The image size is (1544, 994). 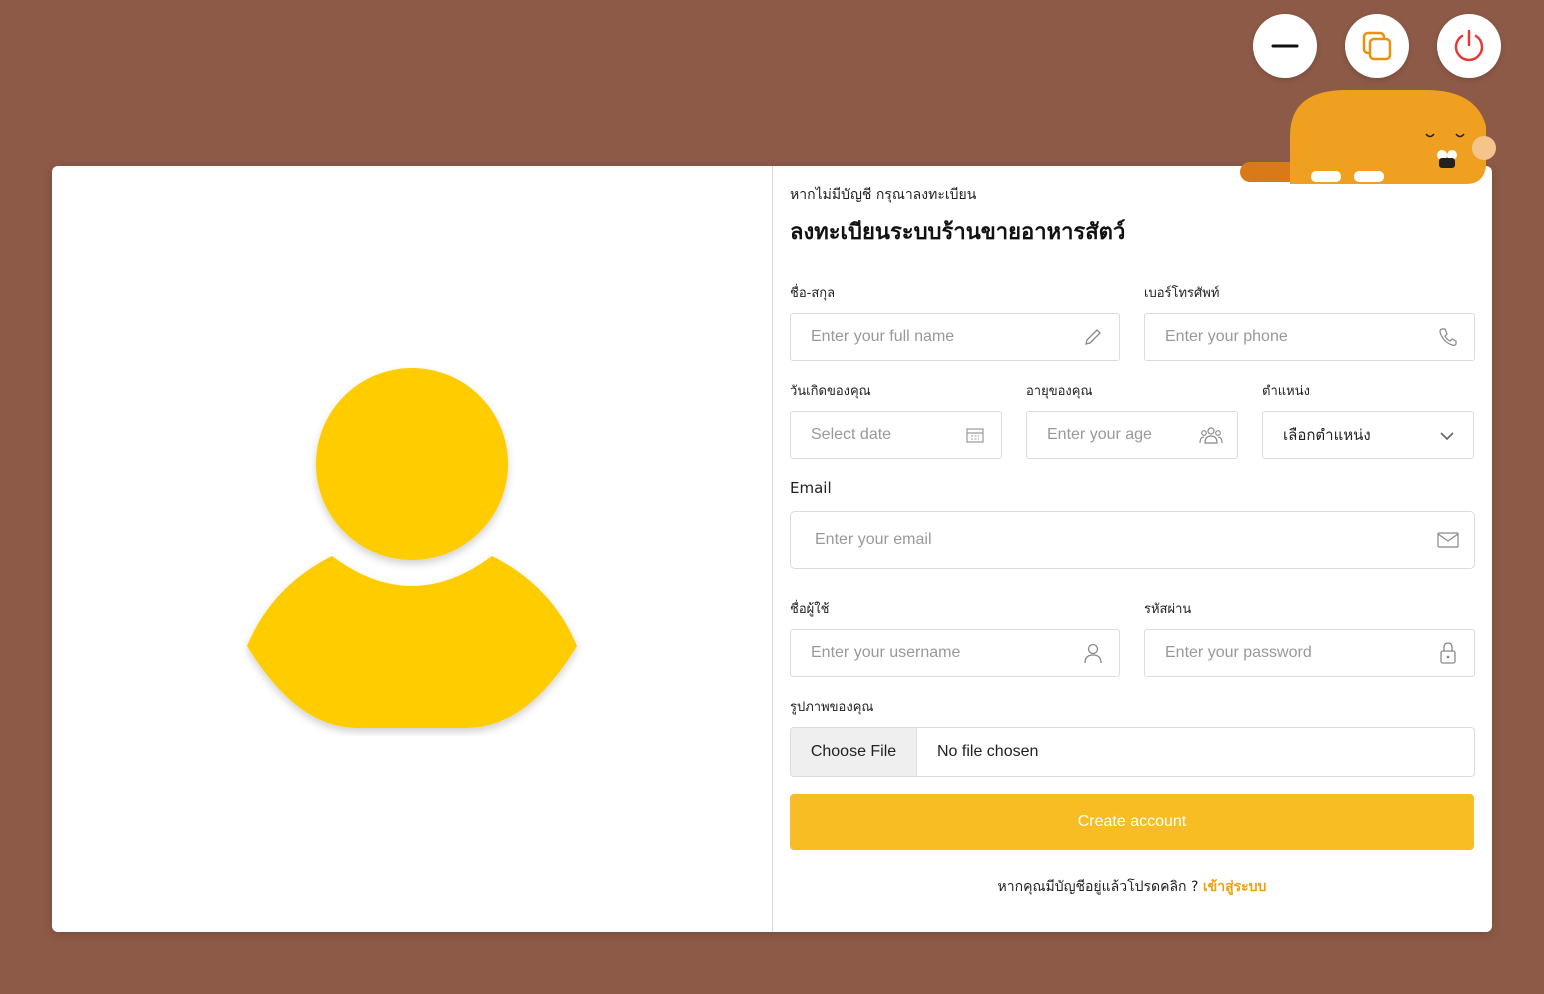 I want to click on age-field, so click(x=1132, y=435).